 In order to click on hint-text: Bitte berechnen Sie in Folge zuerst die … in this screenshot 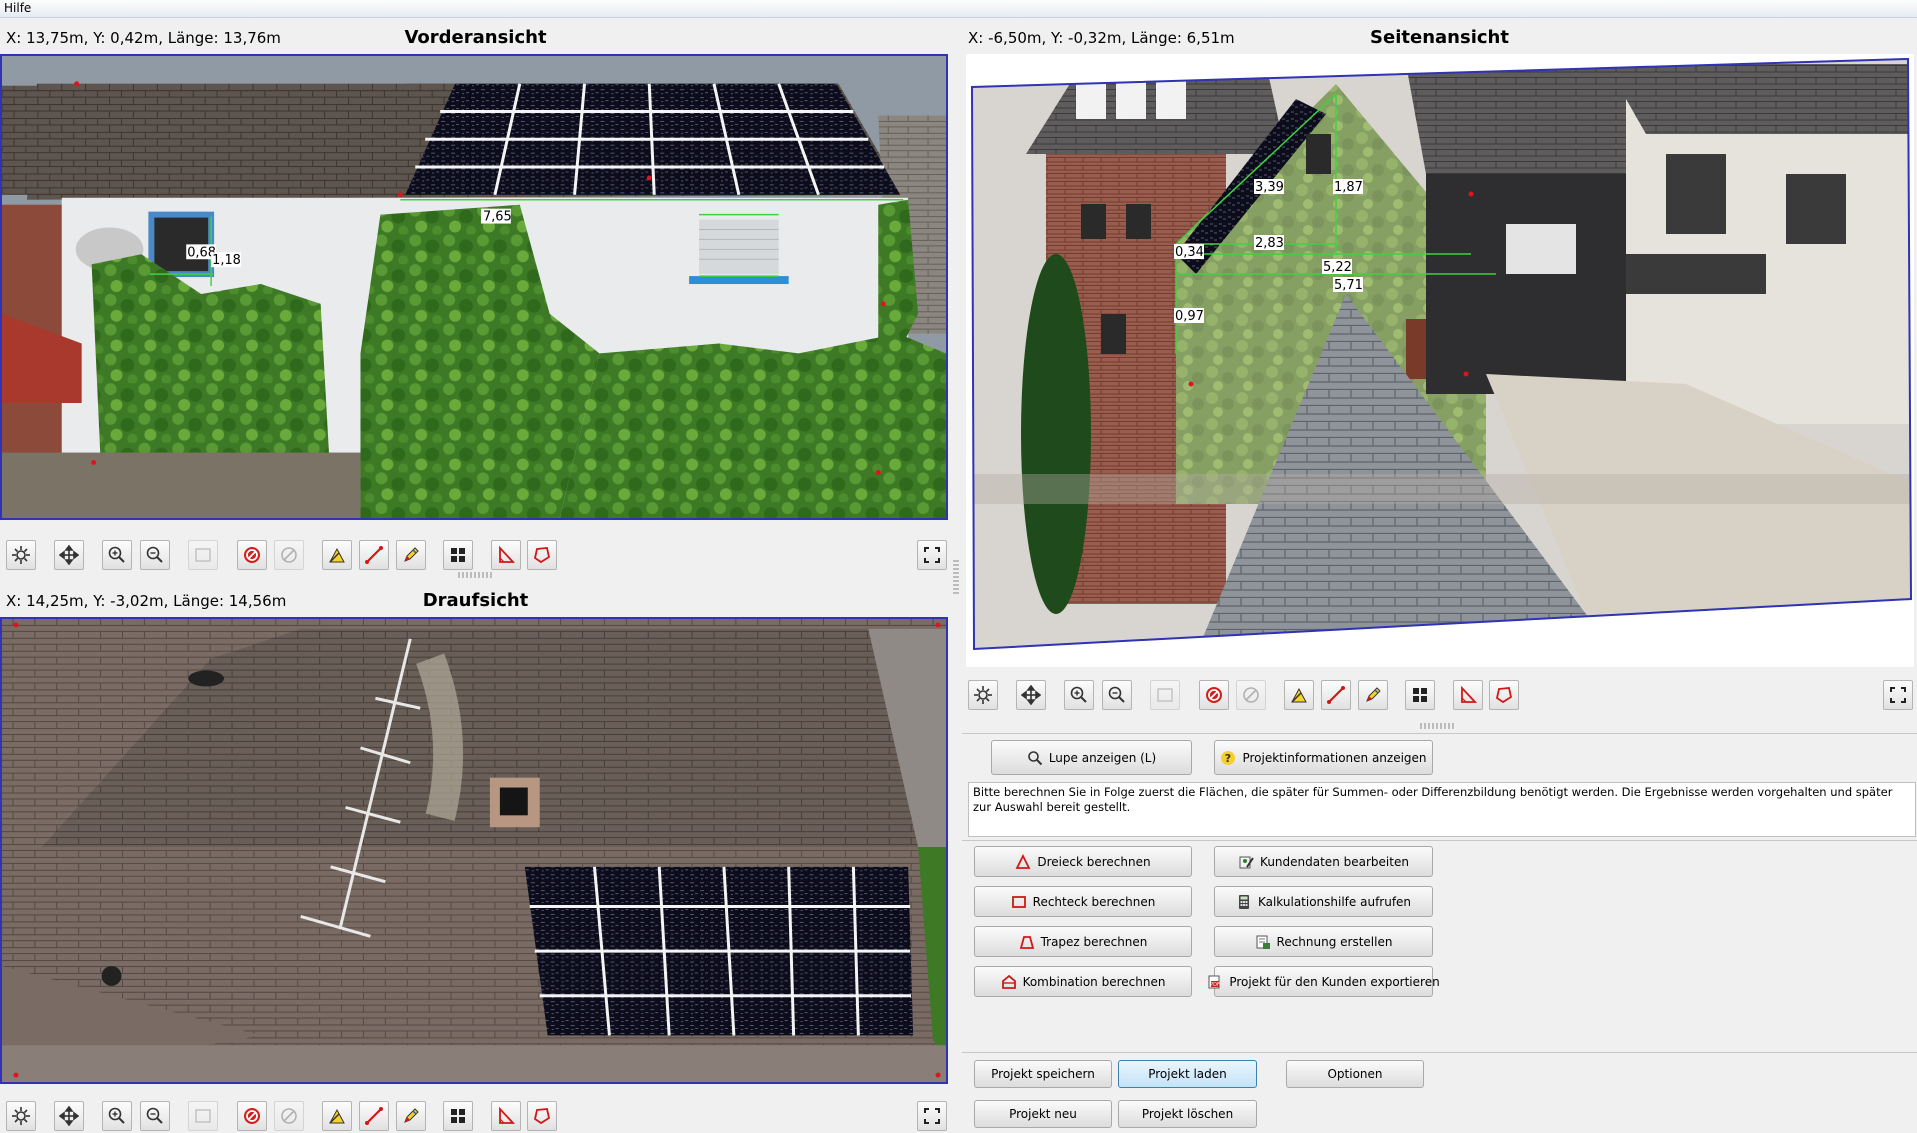, I will do `click(1442, 809)`.